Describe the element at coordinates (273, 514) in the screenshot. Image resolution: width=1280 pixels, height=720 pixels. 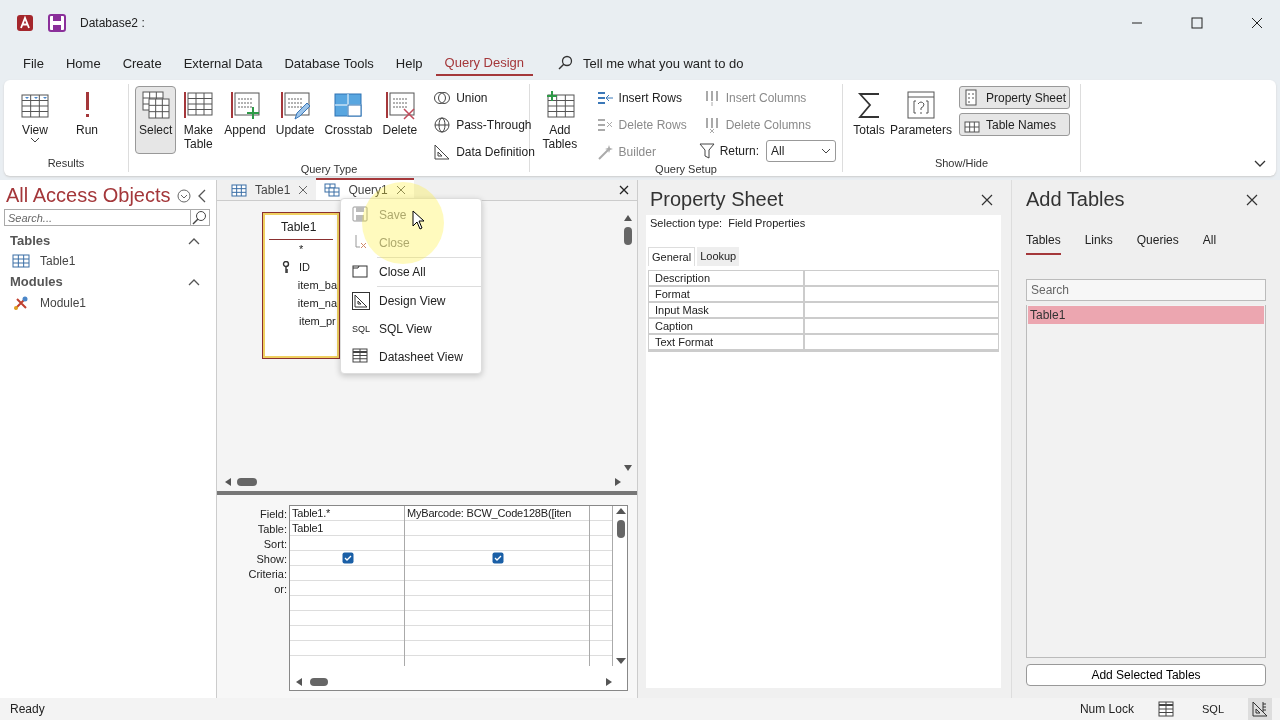
I see `row-label: Field:` at that location.